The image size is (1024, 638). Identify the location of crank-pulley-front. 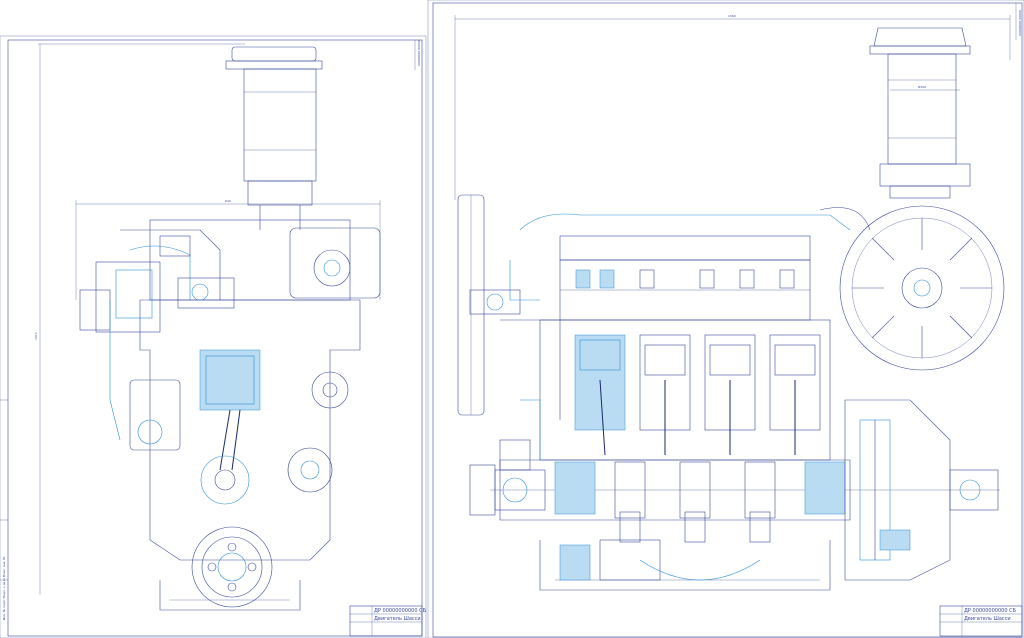
(232, 567).